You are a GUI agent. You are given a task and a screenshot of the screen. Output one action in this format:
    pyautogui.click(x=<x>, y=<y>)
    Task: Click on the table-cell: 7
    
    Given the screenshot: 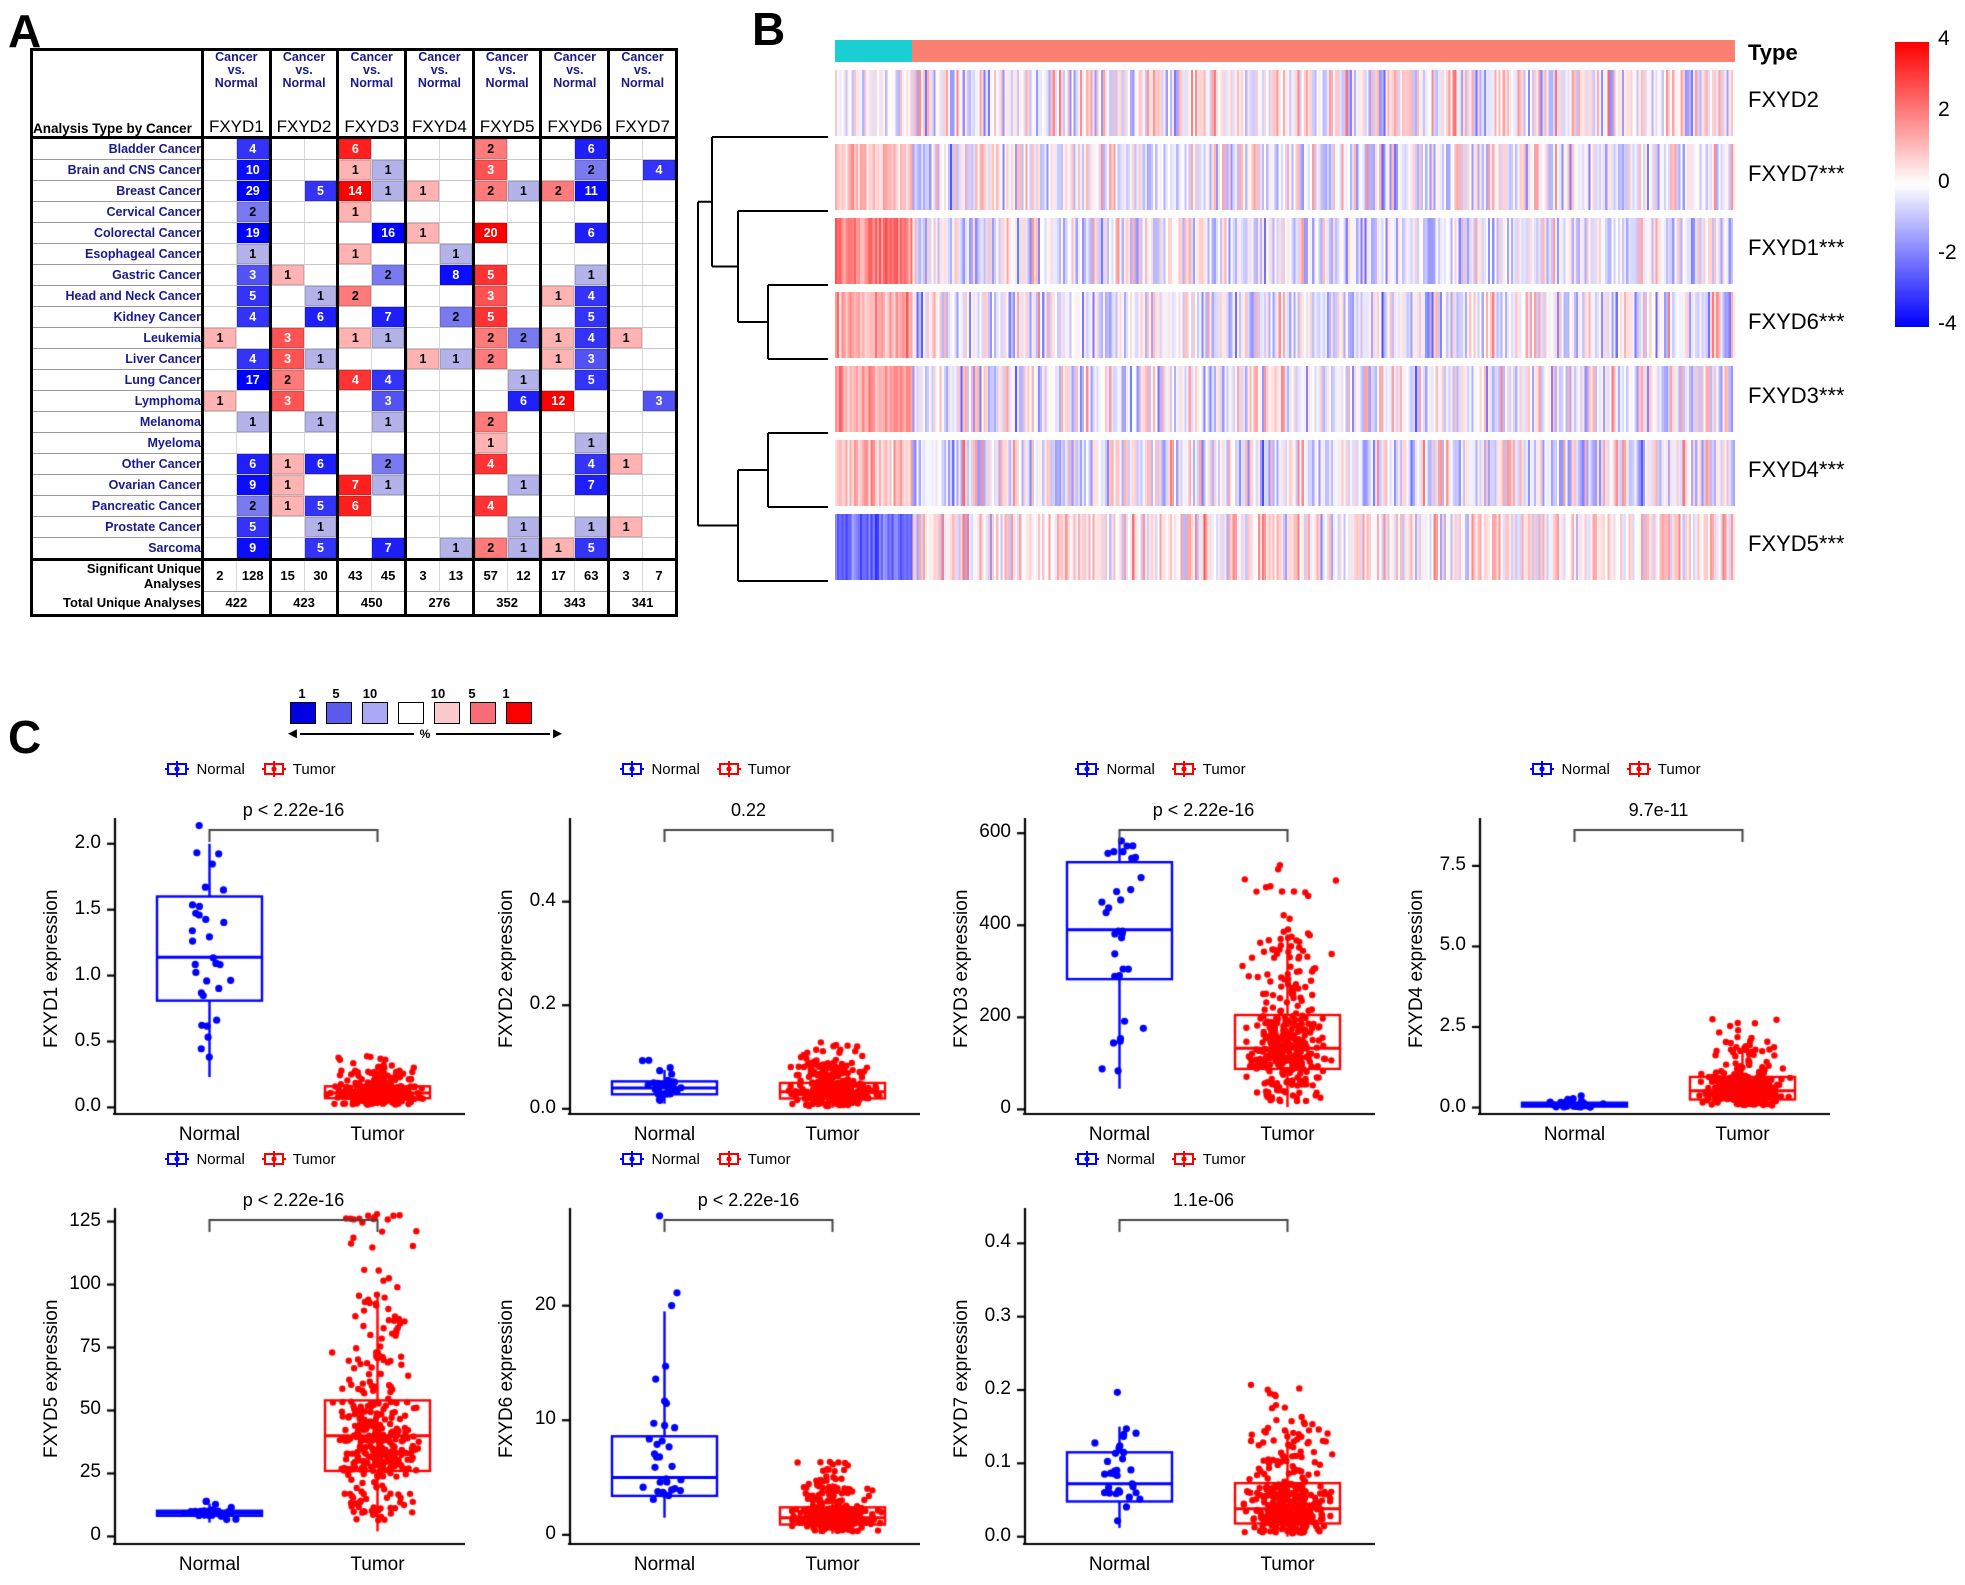 What is the action you would take?
    pyautogui.click(x=592, y=485)
    